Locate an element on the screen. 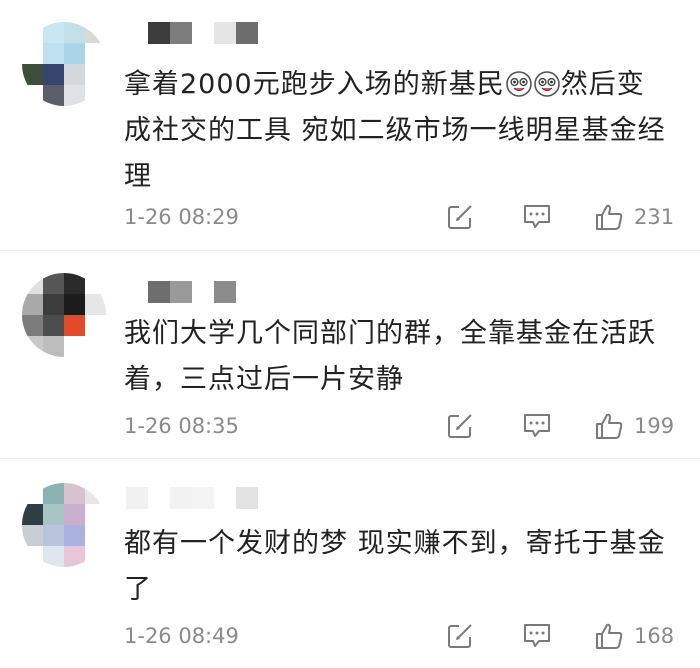  comment-text: 我们大学几个同部门的群，全靠基金在活跃着，三点过后一片安静 is located at coordinates (390, 356).